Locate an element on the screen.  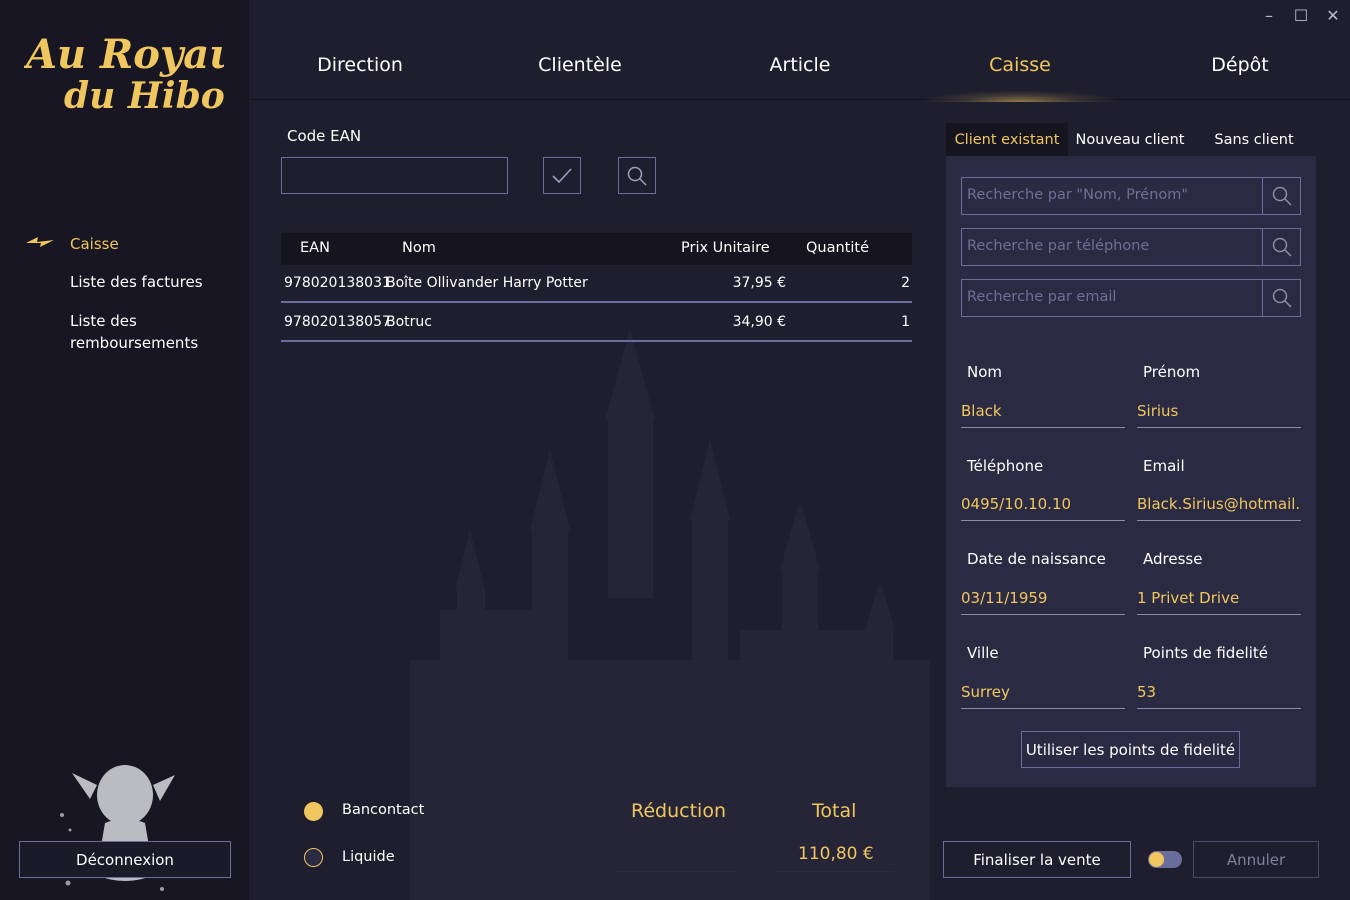
cell-prix: 34,90 € is located at coordinates (759, 322).